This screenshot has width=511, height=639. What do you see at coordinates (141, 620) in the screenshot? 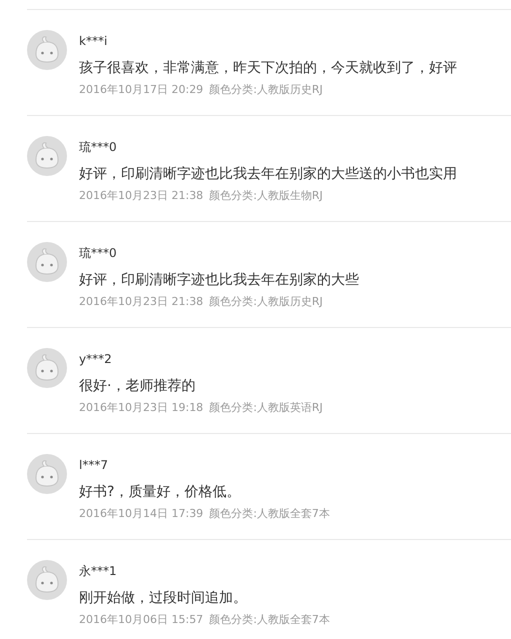
I see `review-date: 2016年10月06日 15:57` at bounding box center [141, 620].